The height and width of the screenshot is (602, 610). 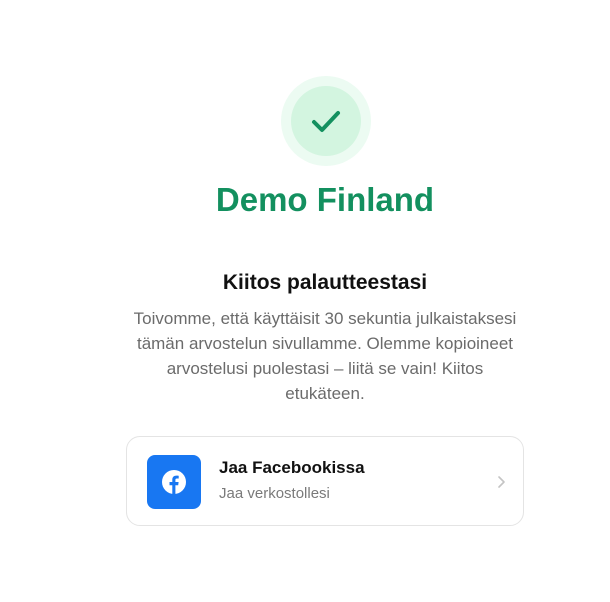 What do you see at coordinates (325, 199) in the screenshot?
I see `brand-title: Demo Finland` at bounding box center [325, 199].